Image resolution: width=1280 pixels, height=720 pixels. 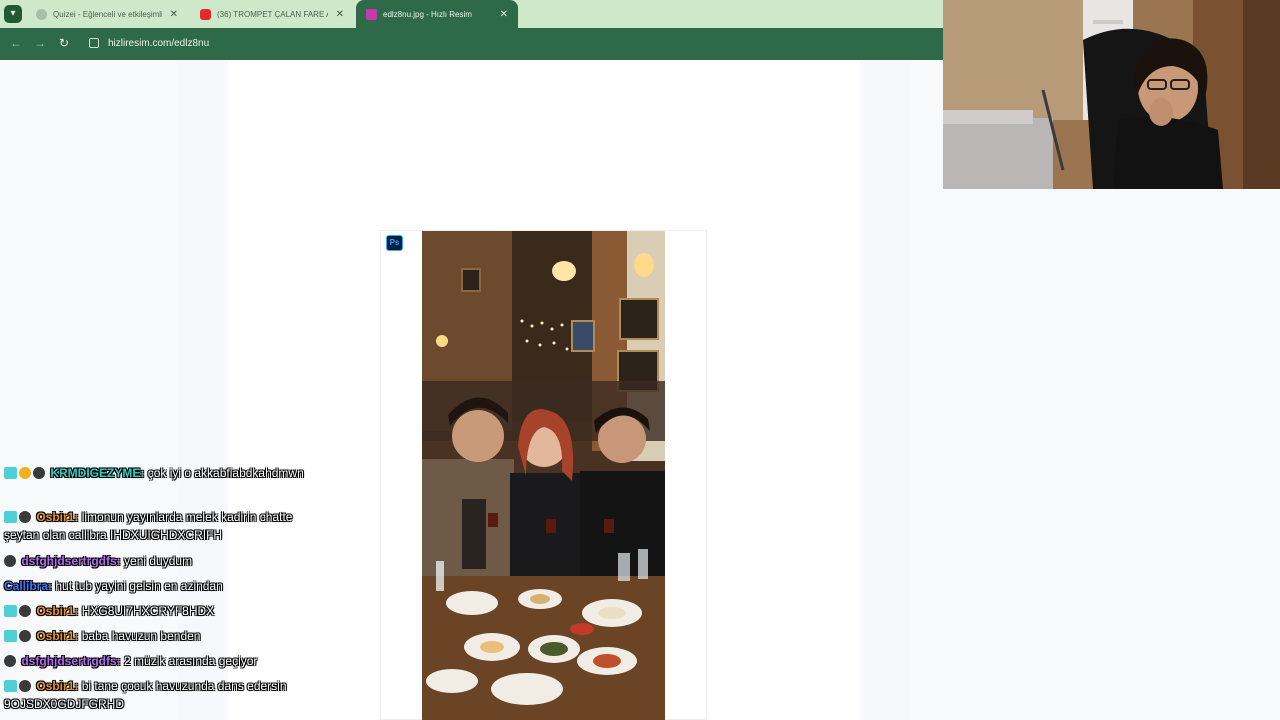 What do you see at coordinates (191, 661) in the screenshot?
I see `chat-text: 2 müzik arasında geçiyor` at bounding box center [191, 661].